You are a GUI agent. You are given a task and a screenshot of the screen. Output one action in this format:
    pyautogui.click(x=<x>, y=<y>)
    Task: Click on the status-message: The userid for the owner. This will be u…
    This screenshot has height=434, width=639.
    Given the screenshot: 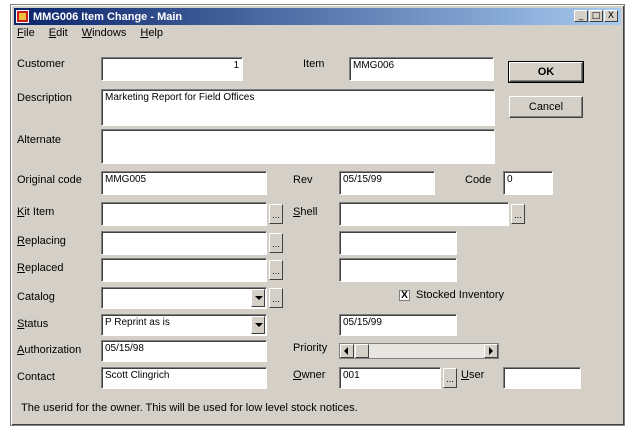 What is the action you would take?
    pyautogui.click(x=189, y=408)
    